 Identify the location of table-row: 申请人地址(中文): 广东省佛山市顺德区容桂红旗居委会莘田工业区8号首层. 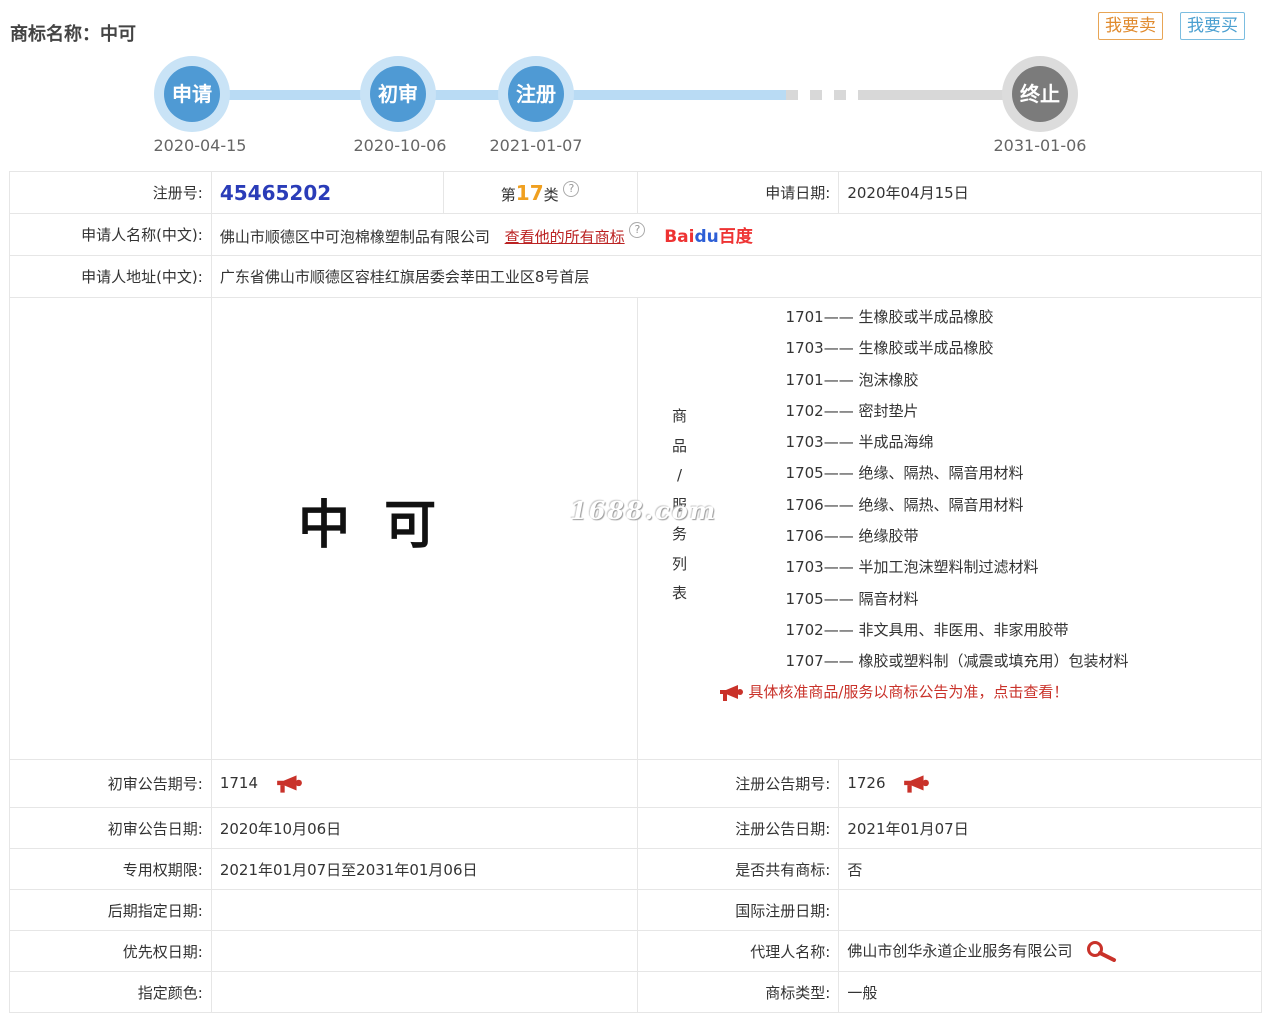
(636, 276).